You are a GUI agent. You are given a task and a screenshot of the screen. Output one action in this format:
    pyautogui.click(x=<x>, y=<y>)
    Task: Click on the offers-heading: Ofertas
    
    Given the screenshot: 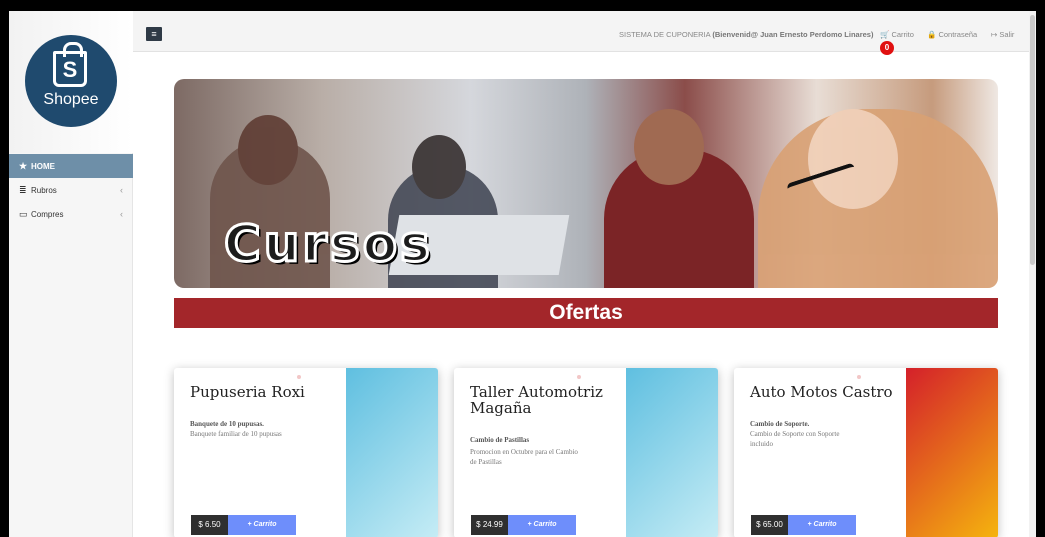 What is the action you would take?
    pyautogui.click(x=586, y=313)
    